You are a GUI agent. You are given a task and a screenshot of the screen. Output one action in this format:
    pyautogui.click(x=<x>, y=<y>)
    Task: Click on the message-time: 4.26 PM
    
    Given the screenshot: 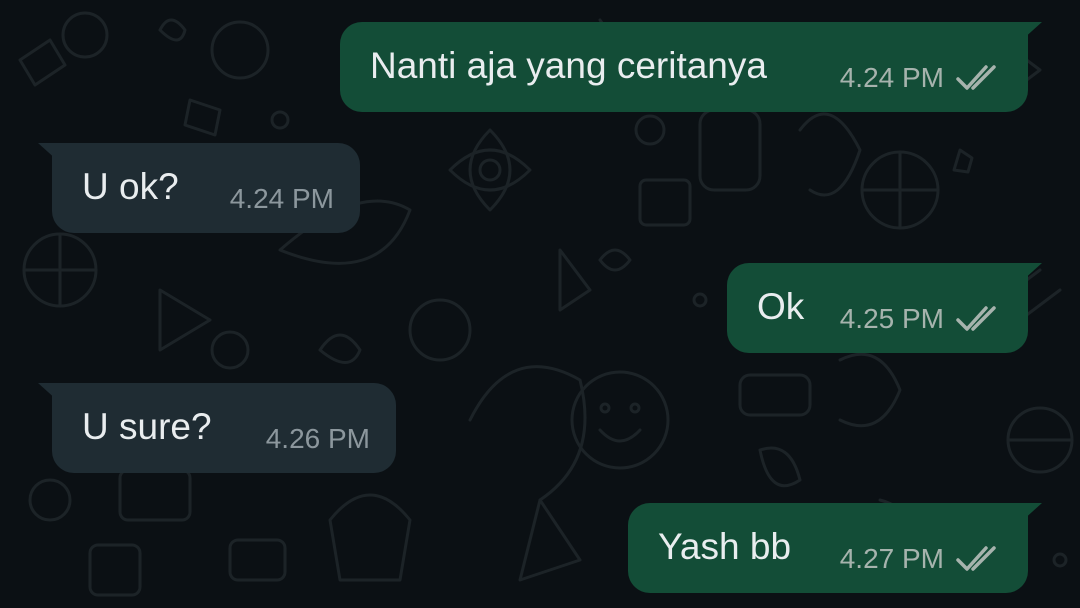 What is the action you would take?
    pyautogui.click(x=317, y=438)
    